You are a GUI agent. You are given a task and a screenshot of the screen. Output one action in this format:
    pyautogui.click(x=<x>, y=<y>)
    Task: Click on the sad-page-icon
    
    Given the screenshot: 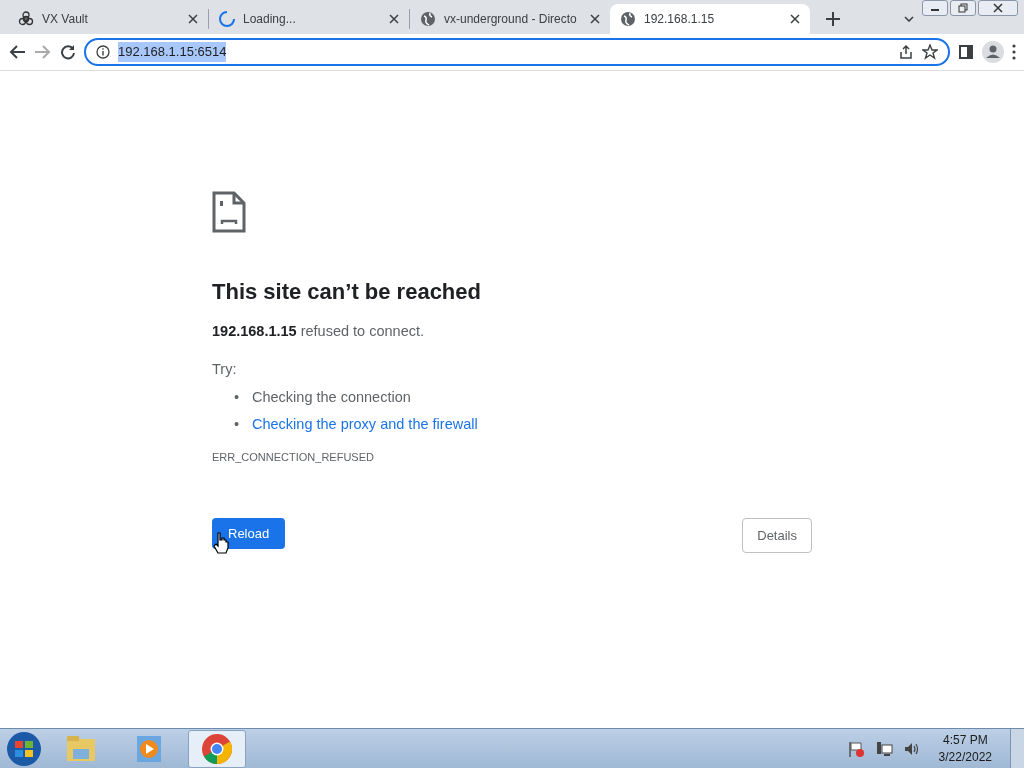 What is the action you would take?
    pyautogui.click(x=229, y=212)
    